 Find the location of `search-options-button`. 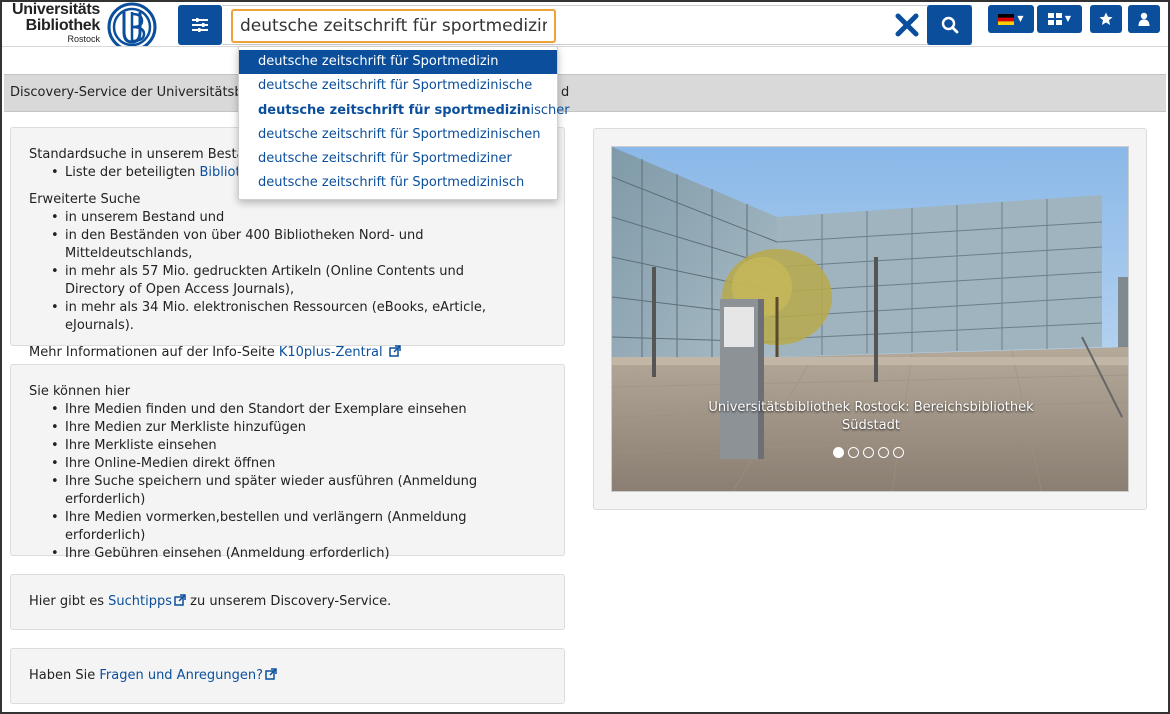

search-options-button is located at coordinates (200, 25).